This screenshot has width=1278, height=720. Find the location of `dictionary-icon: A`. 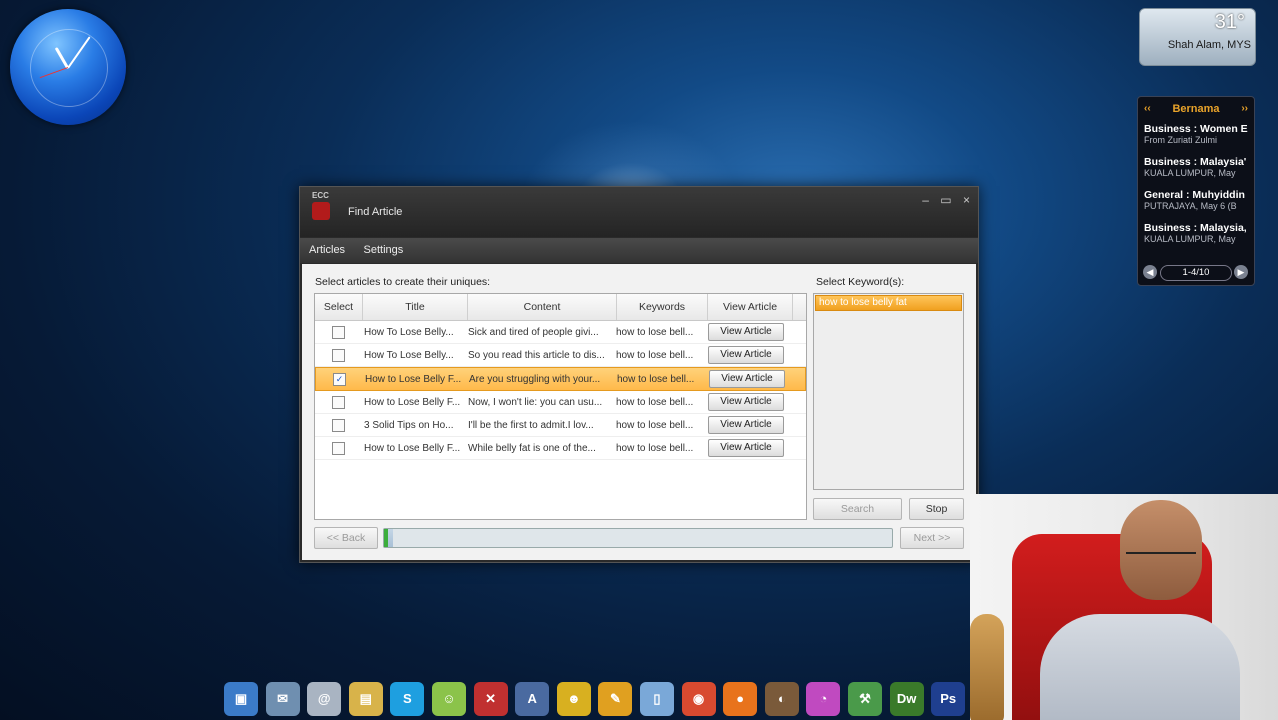

dictionary-icon: A is located at coordinates (532, 699).